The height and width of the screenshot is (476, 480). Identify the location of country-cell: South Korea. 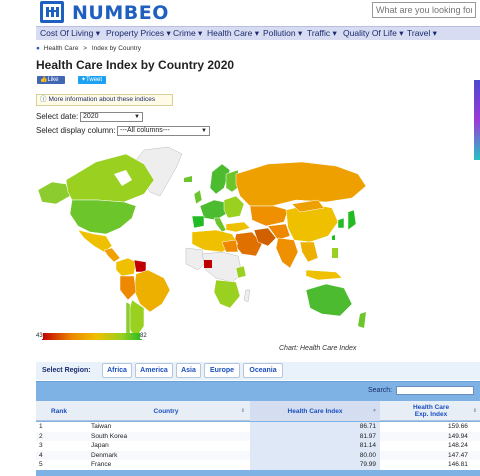
(109, 436).